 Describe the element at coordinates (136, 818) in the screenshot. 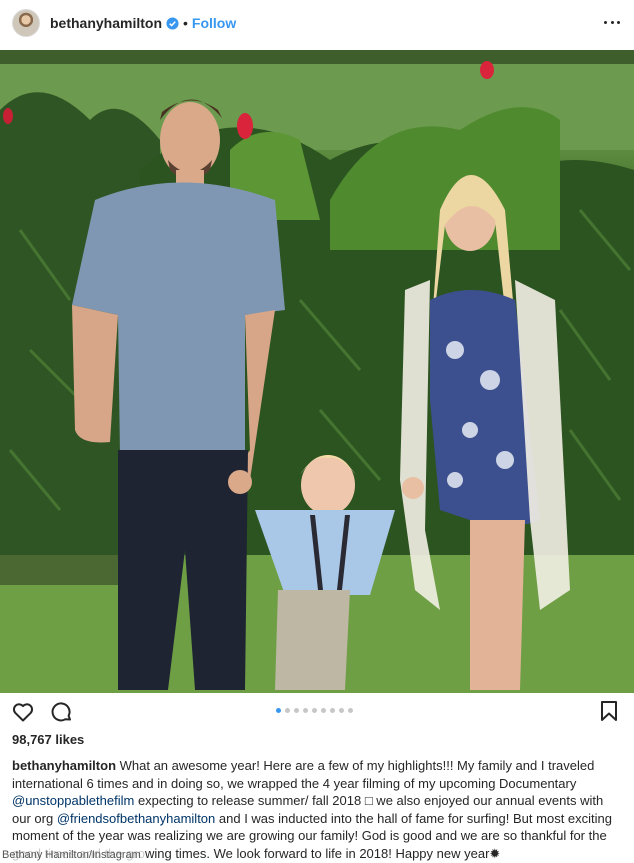

I see `mention-link: @friendsofbethanyhamilton` at that location.